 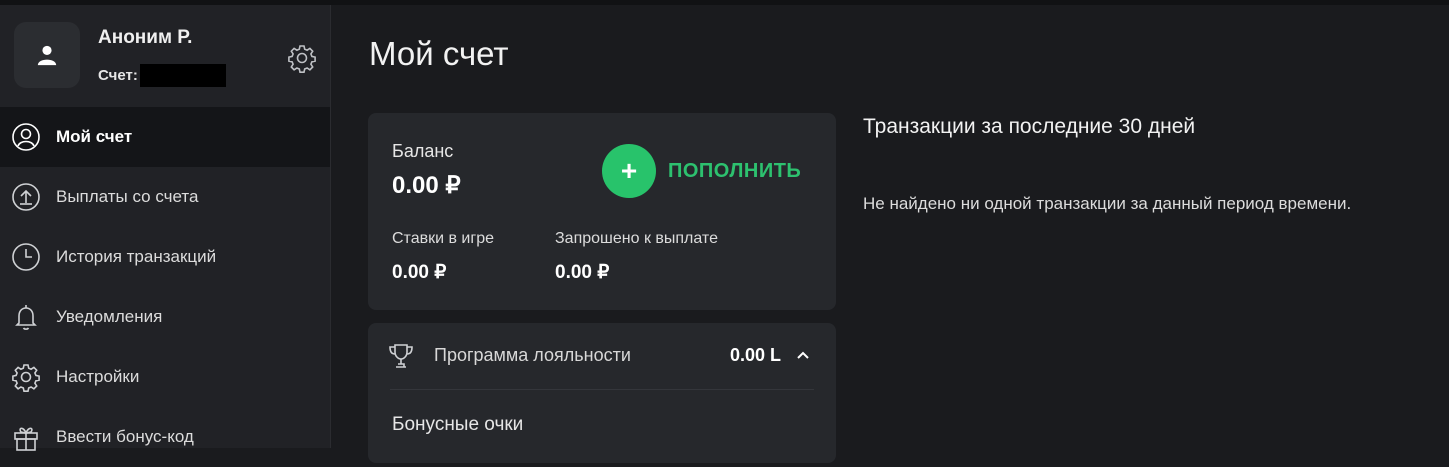 What do you see at coordinates (735, 170) in the screenshot?
I see `topup-label: ПОПОЛНИТЬ` at bounding box center [735, 170].